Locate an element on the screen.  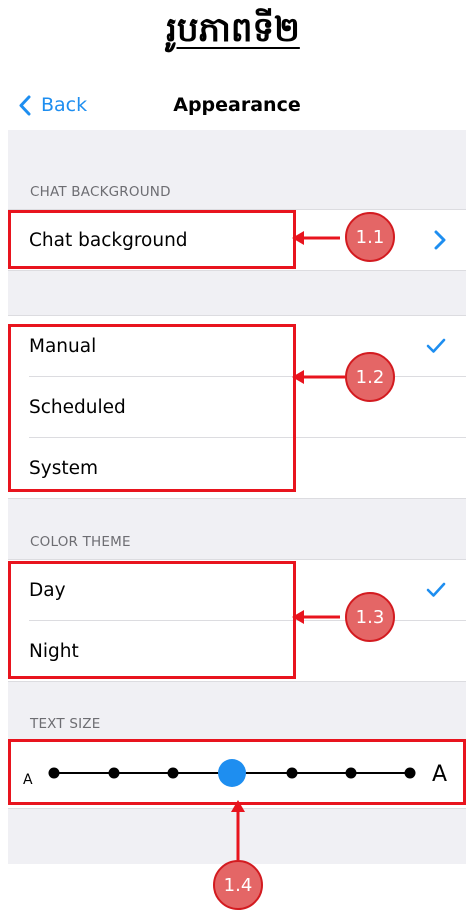
annotation-badge-1-1: 1.1 is located at coordinates (370, 237).